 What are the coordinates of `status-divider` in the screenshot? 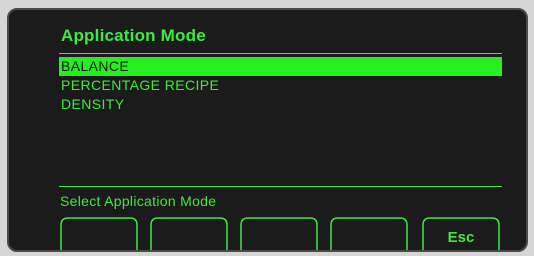 It's located at (280, 186).